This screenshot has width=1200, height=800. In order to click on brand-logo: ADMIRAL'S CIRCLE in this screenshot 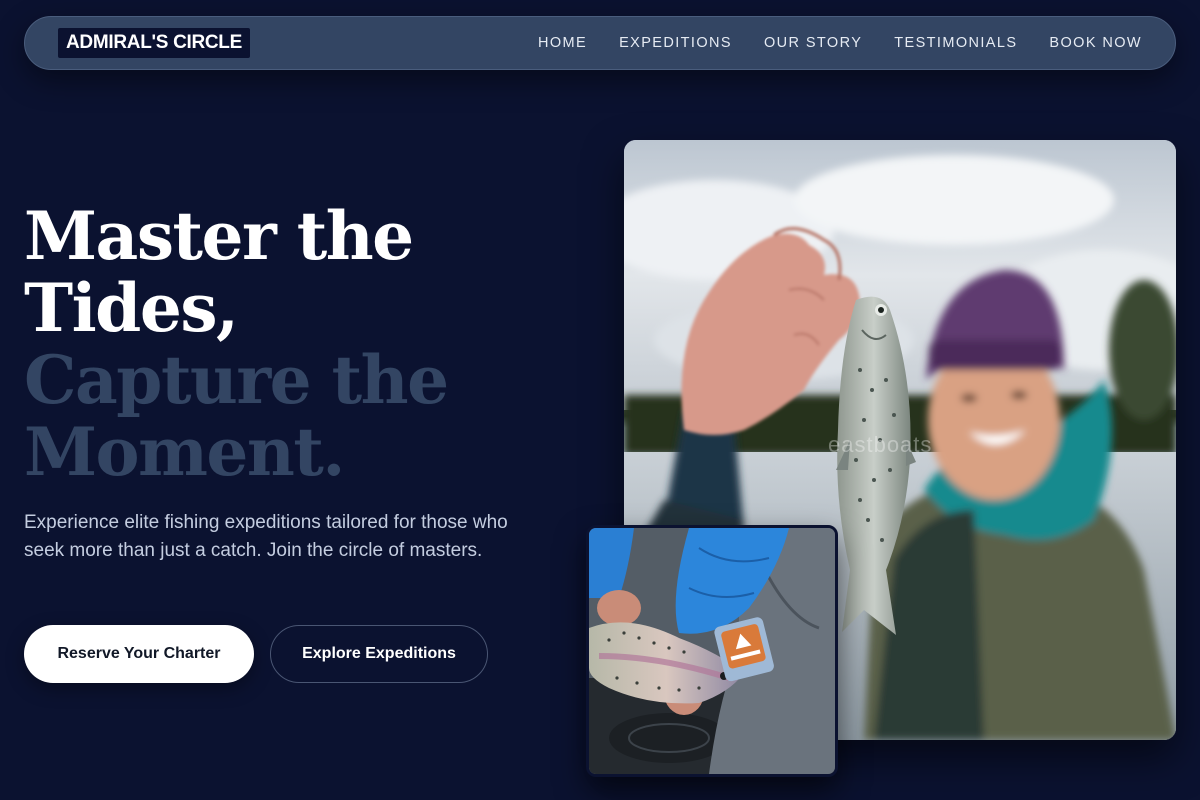, I will do `click(154, 43)`.